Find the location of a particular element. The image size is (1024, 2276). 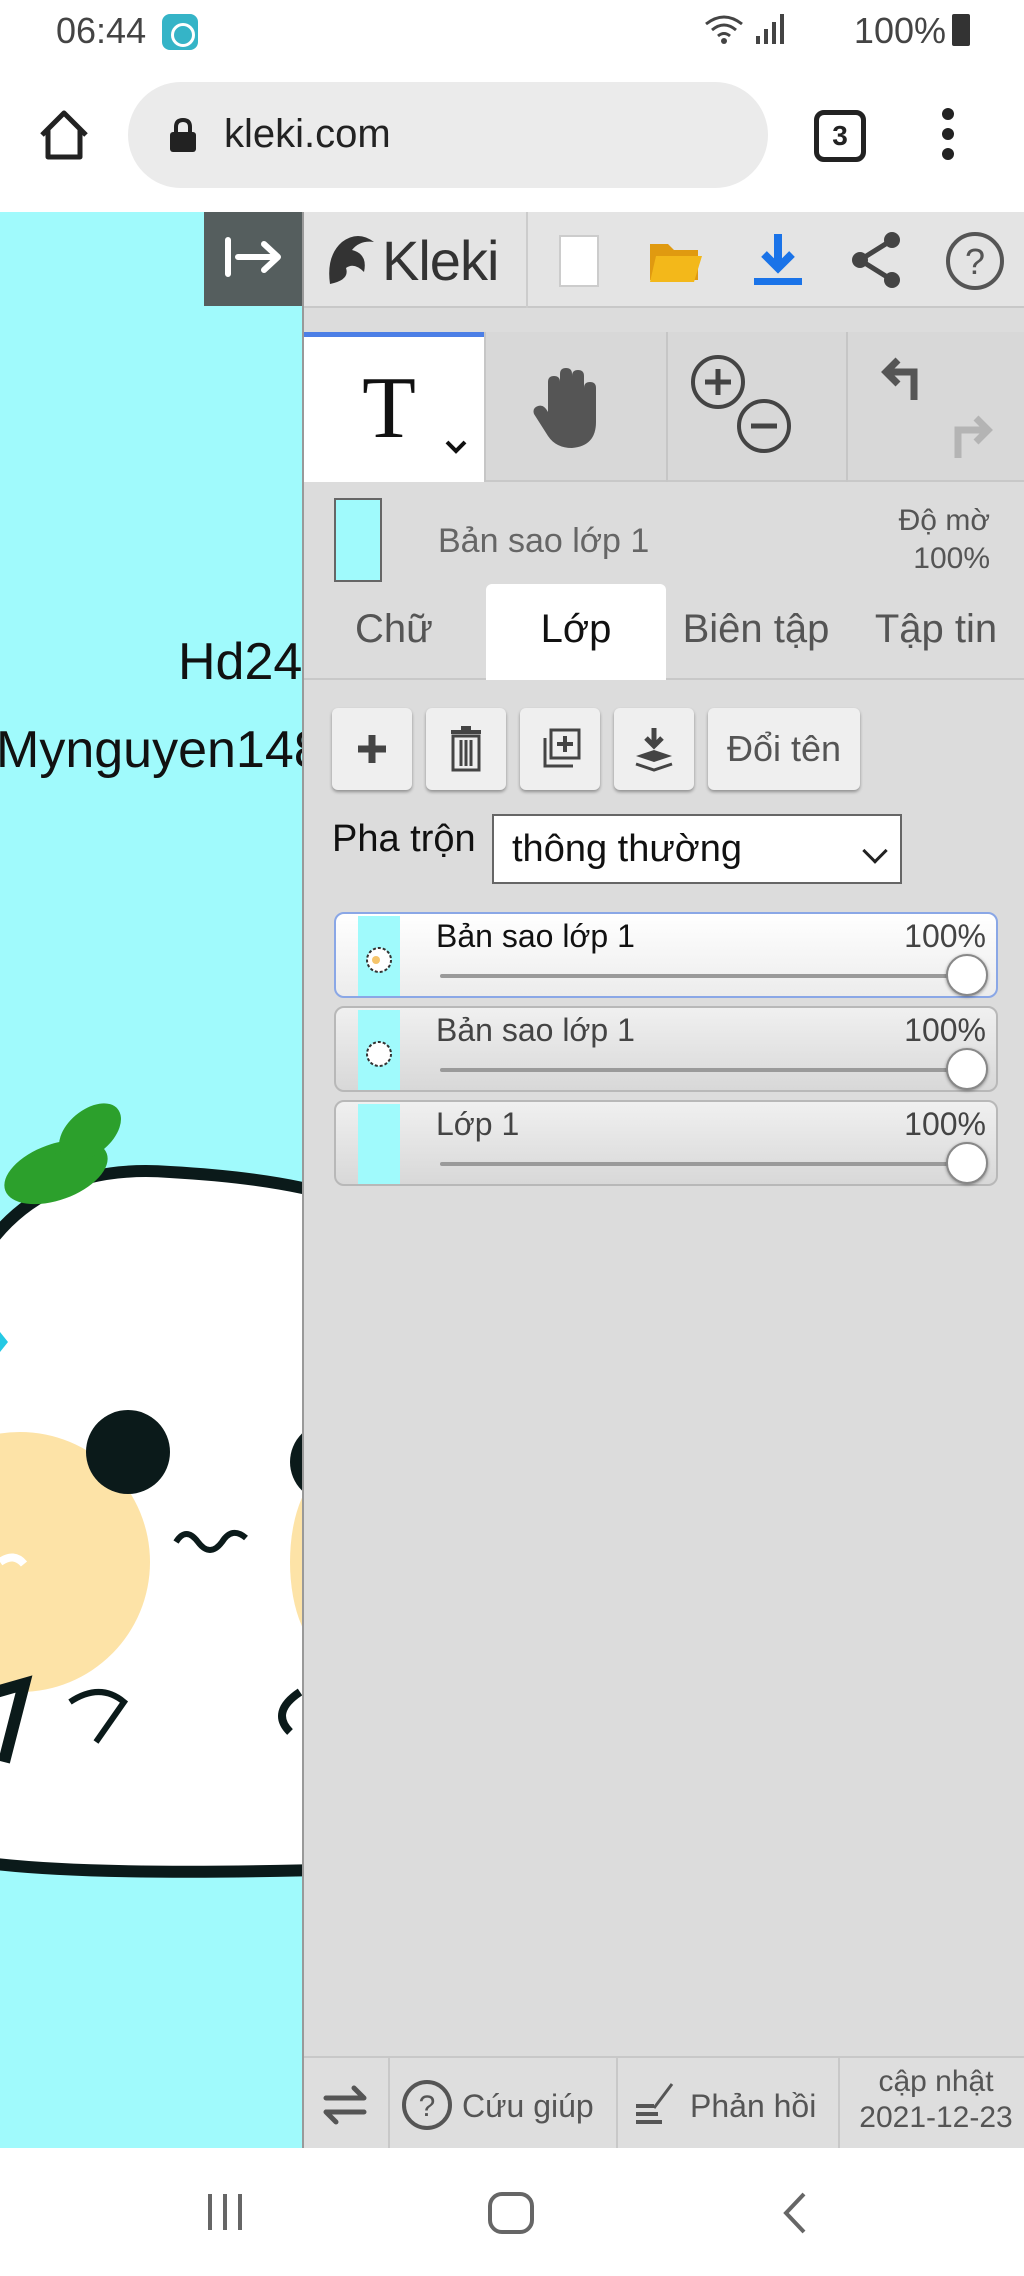

tab-edit: Biên tập is located at coordinates (756, 632).